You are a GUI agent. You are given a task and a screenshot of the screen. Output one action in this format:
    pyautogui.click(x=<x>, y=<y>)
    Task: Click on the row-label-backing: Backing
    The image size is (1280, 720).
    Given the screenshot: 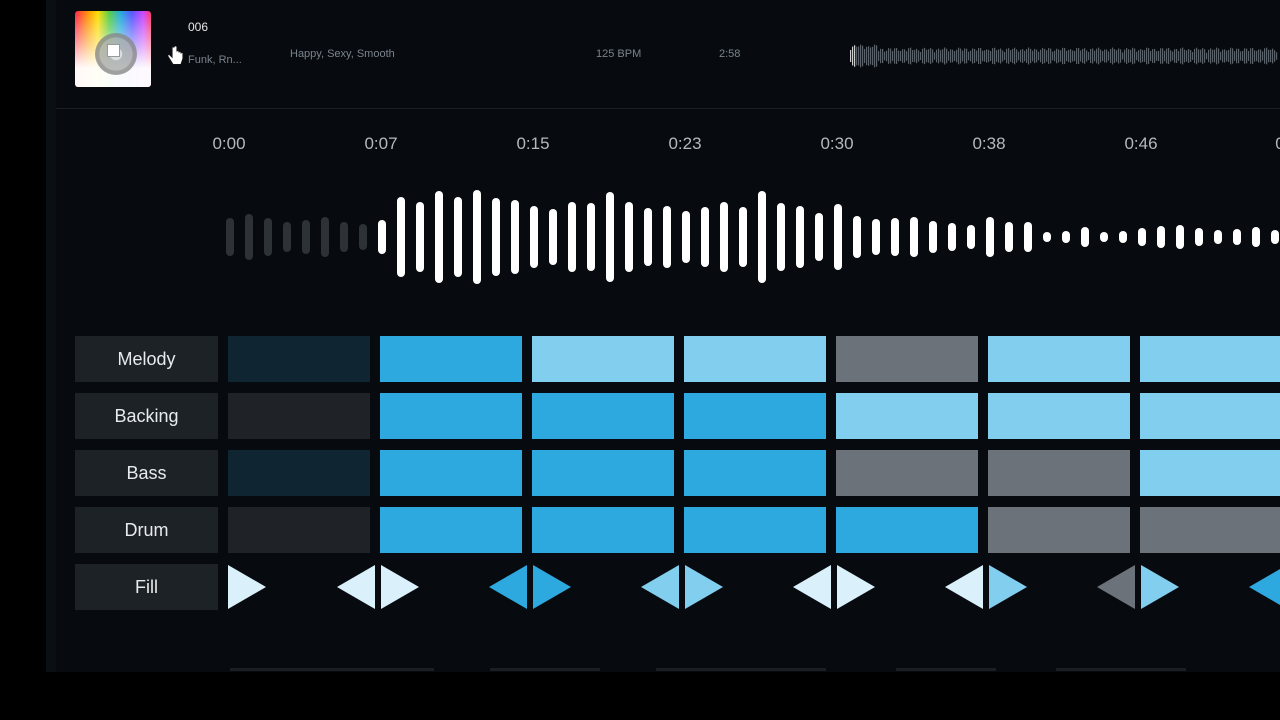 What is the action you would take?
    pyautogui.click(x=146, y=416)
    